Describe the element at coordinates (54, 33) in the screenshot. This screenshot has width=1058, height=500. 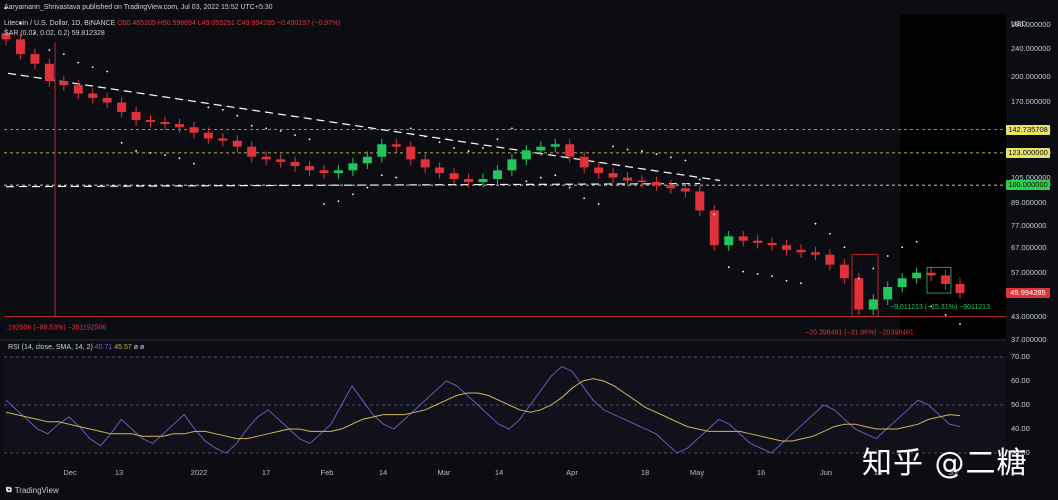
I see `sar-legend: SAR (0.02, 0.02, 0.2) 59.812328` at that location.